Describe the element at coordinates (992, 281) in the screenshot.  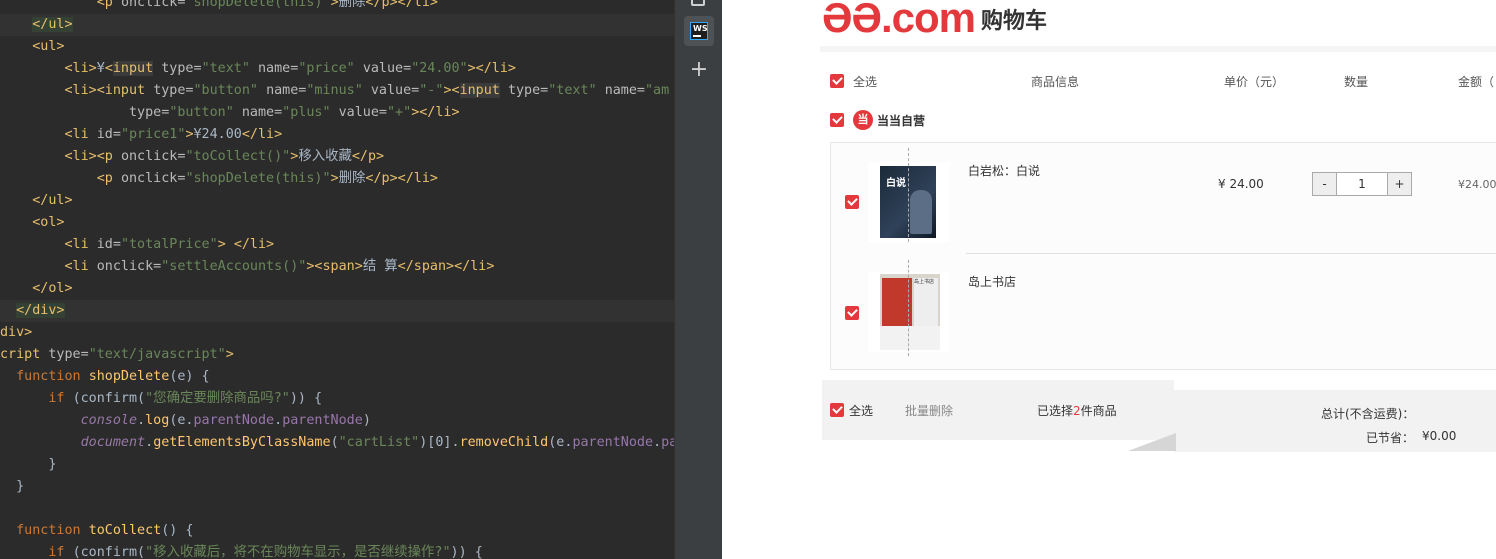
I see `item-title: 岛上书店` at that location.